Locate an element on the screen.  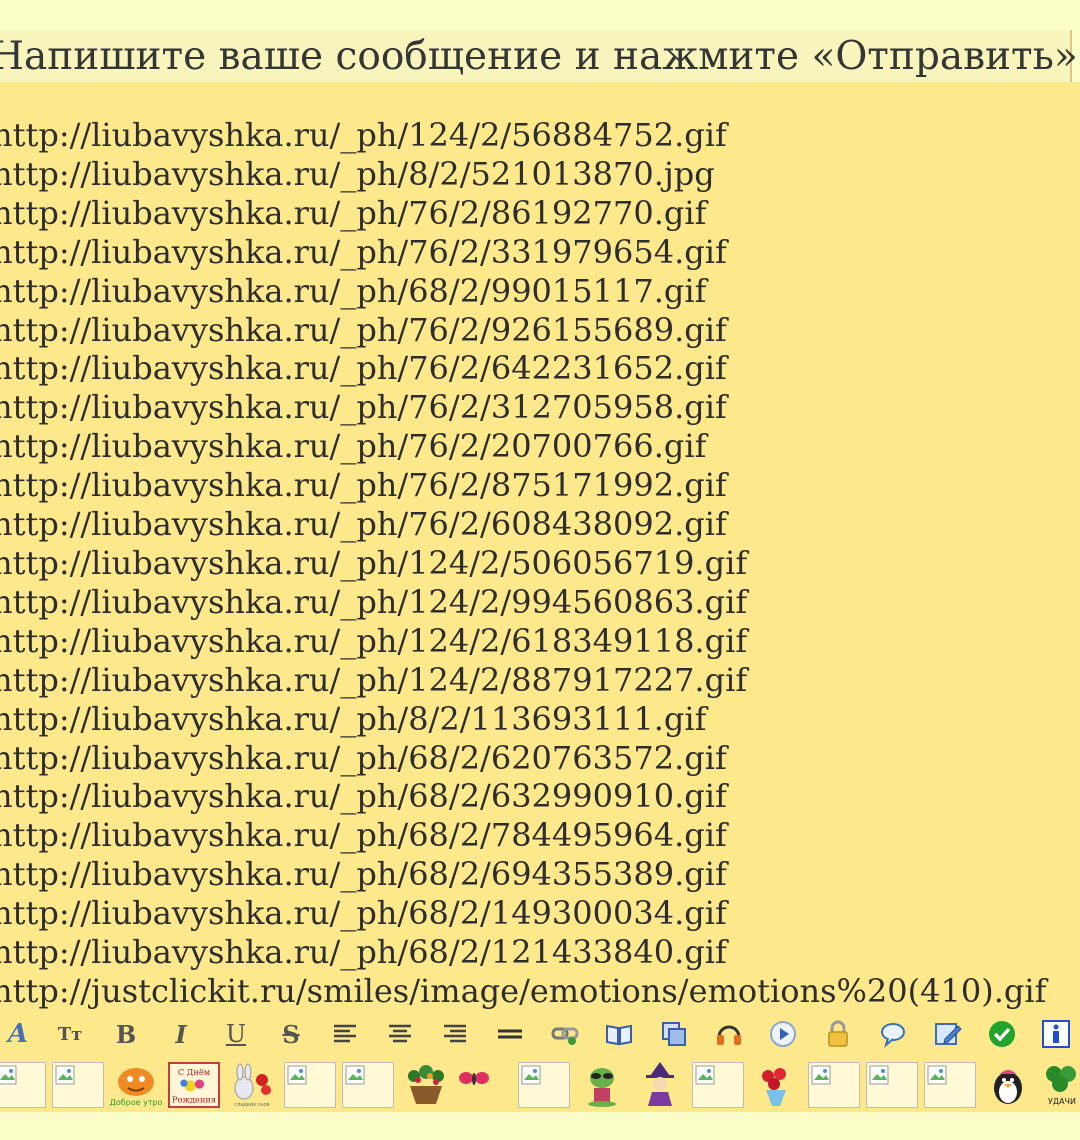
luck-text: УДАЧИ is located at coordinates (1062, 1101).